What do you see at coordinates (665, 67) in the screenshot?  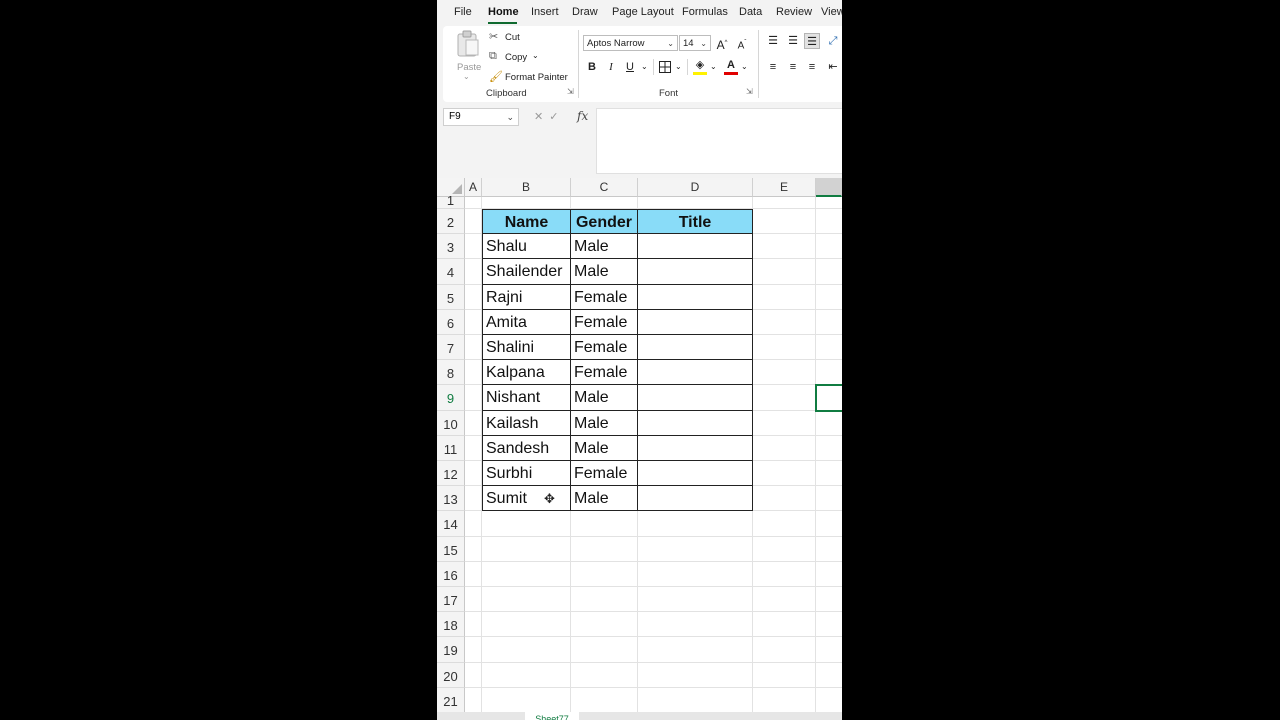 I see `borders-button` at bounding box center [665, 67].